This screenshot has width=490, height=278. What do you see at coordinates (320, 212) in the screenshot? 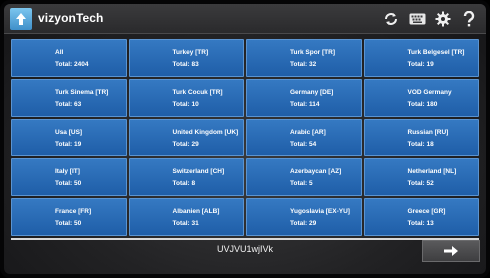
I see `tile-name: Yugoslavia [EX-YU]` at bounding box center [320, 212].